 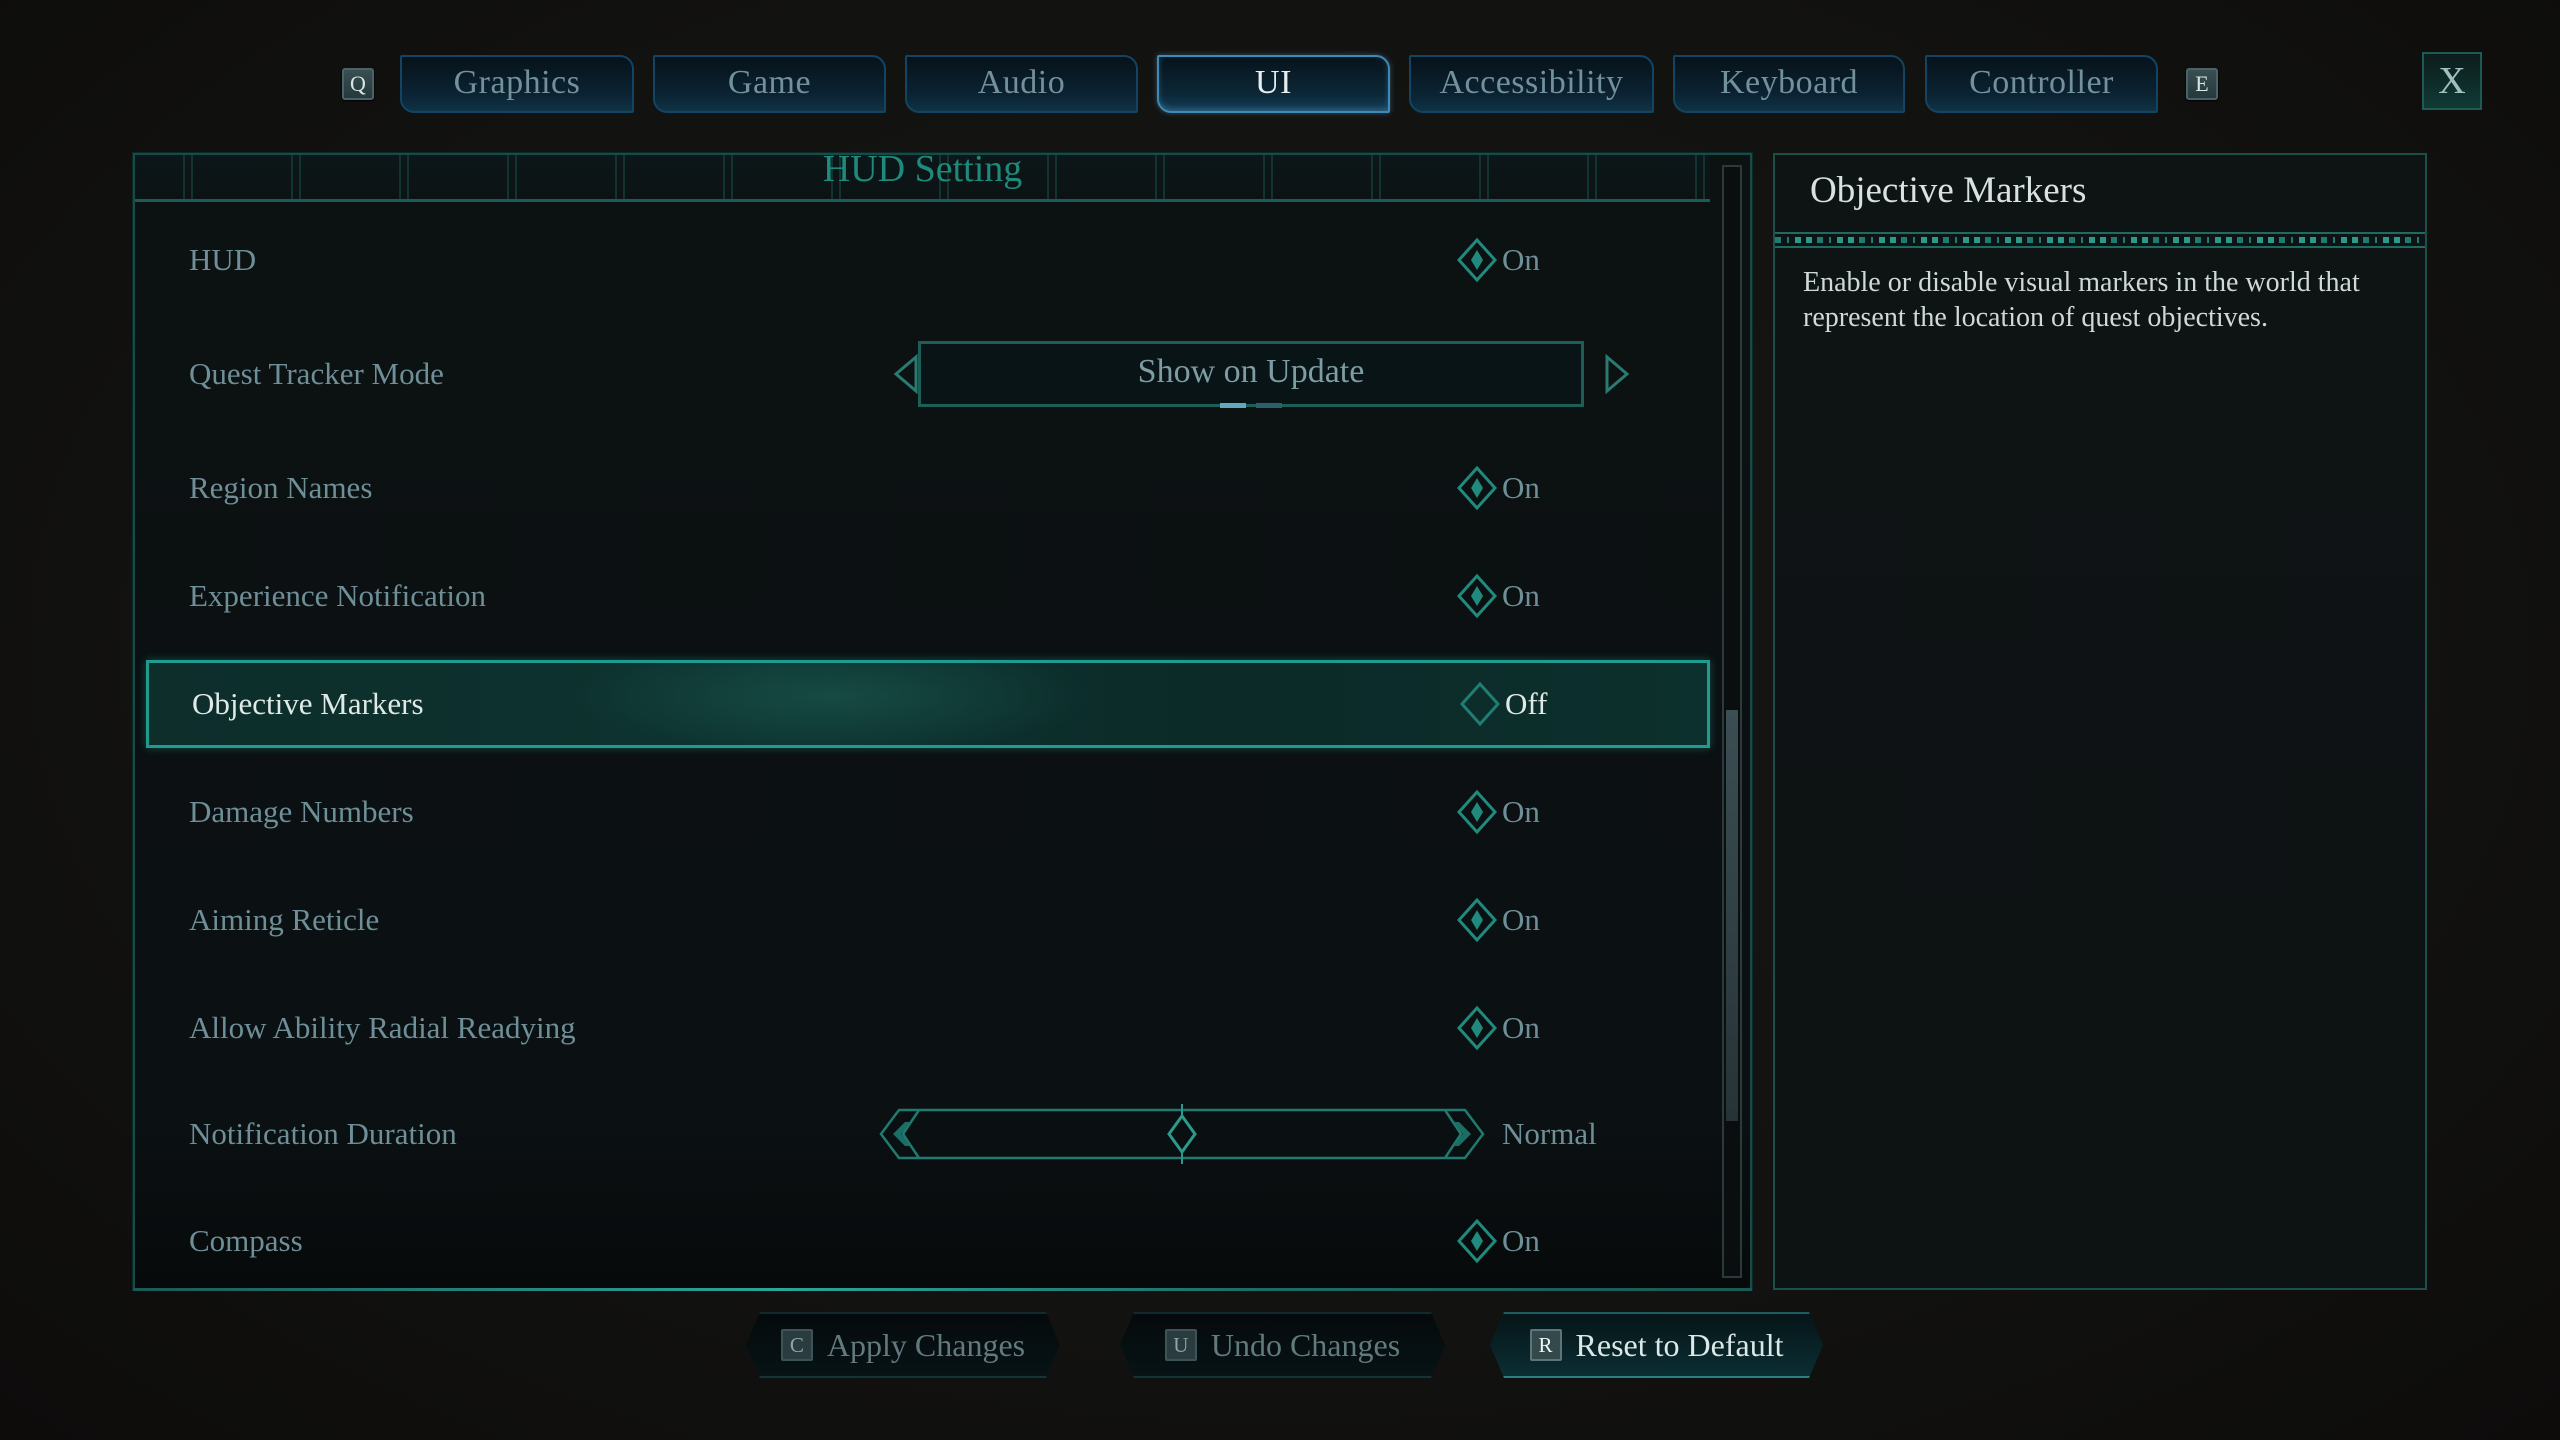 I want to click on setting-row-aiming-reticle: Aiming Reticle On, so click(x=928, y=920).